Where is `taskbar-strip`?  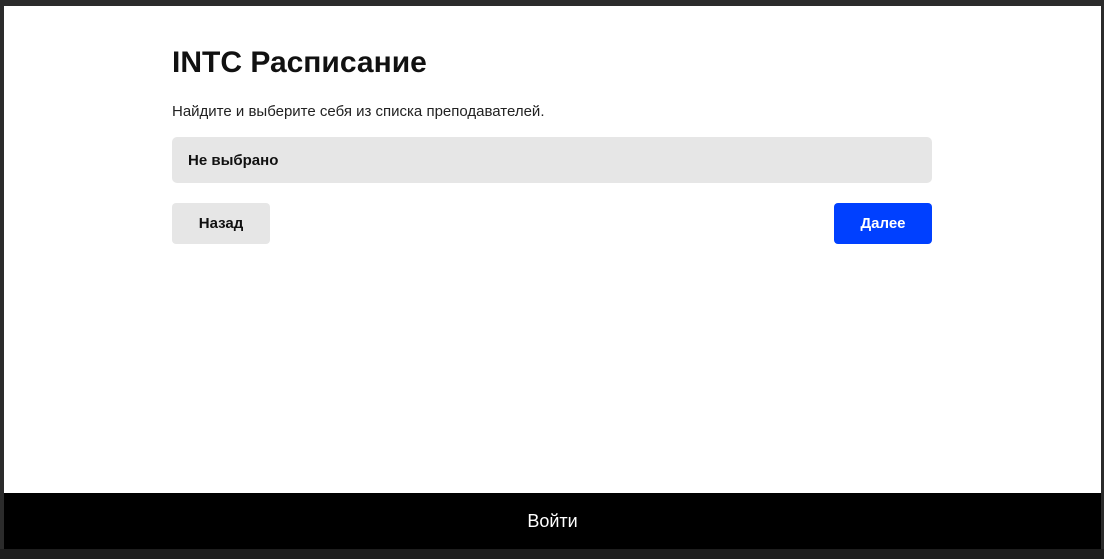
taskbar-strip is located at coordinates (552, 554).